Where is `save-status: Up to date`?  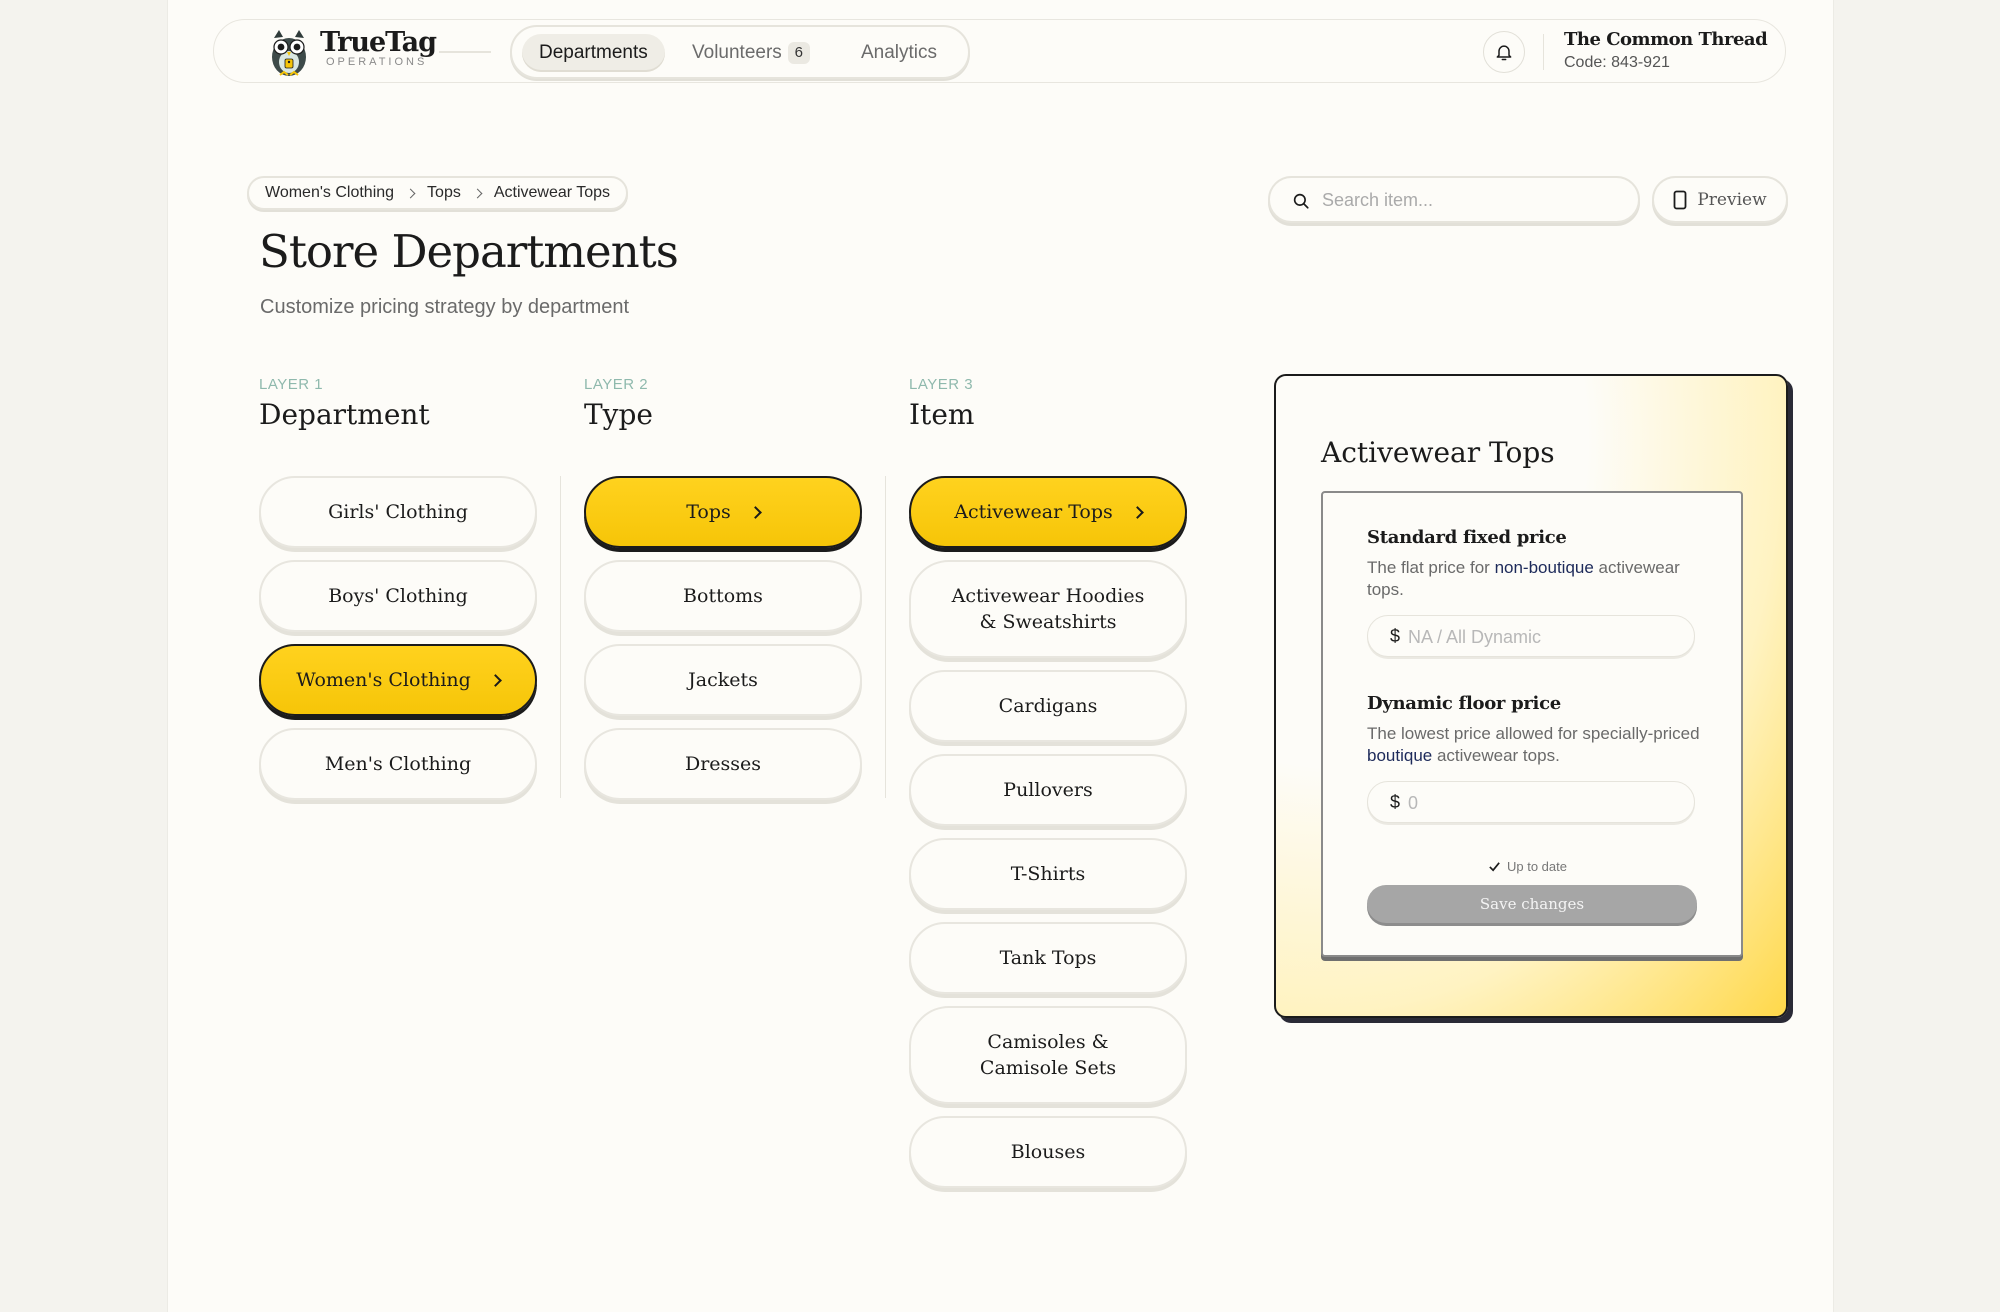 save-status: Up to date is located at coordinates (1527, 866).